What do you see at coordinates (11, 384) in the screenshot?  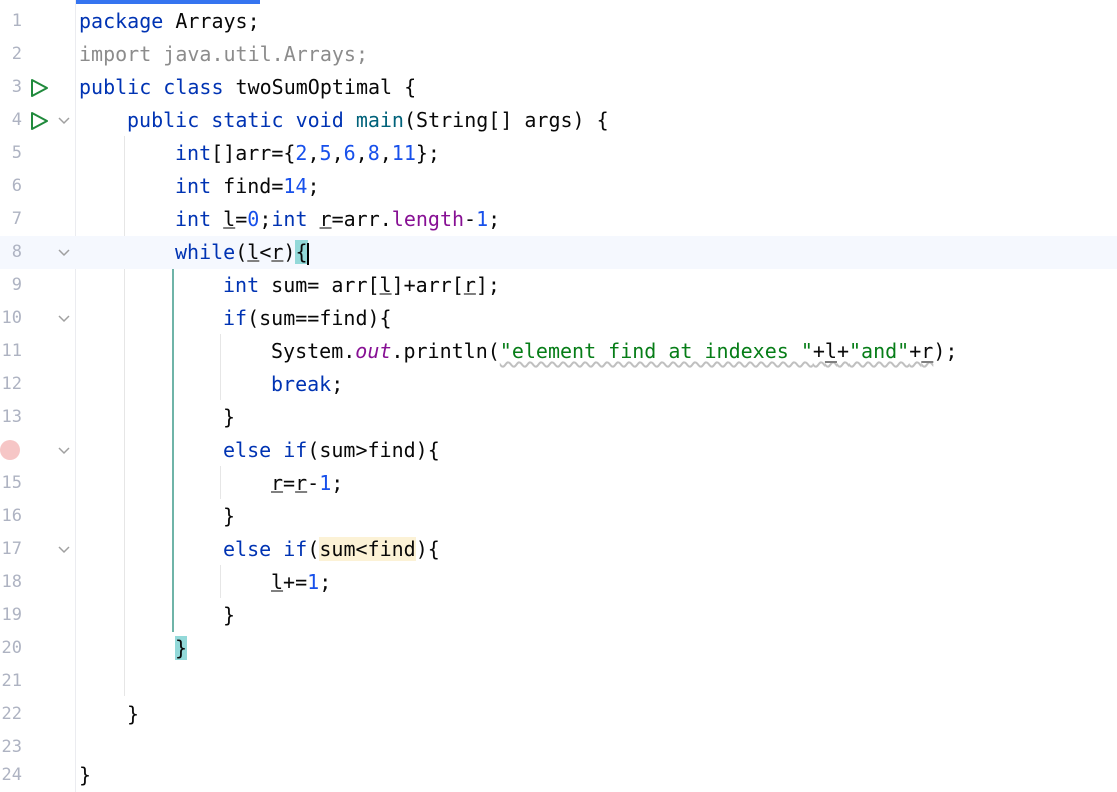 I see `line-number: 12` at bounding box center [11, 384].